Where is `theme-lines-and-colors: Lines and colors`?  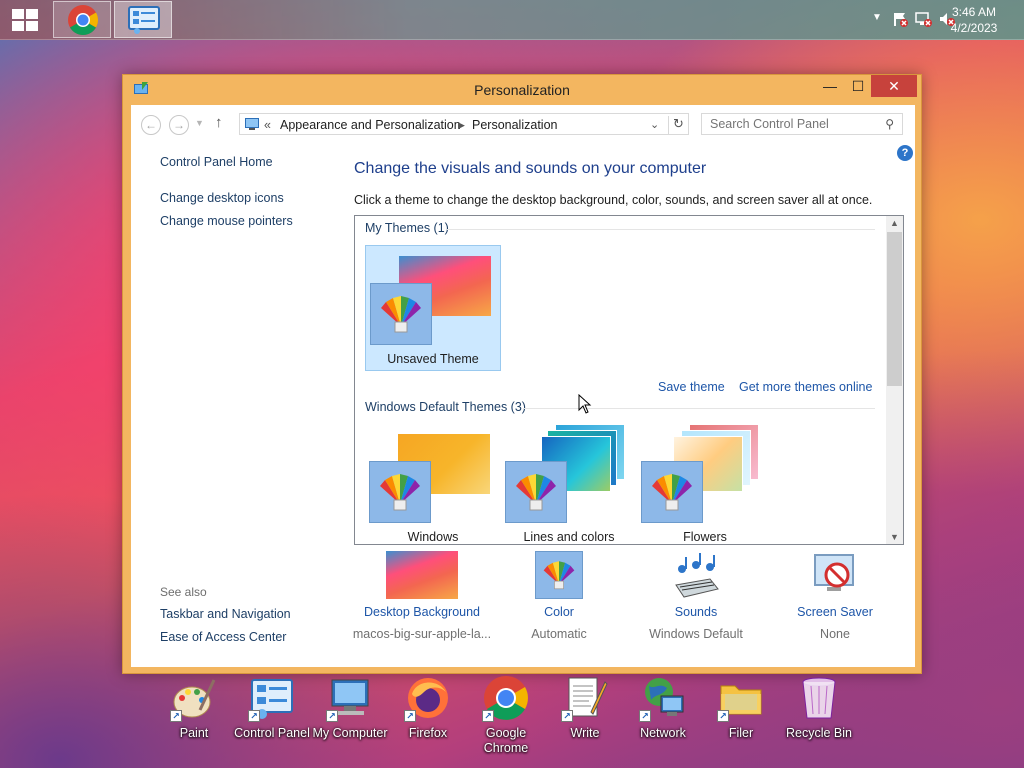 theme-lines-and-colors: Lines and colors is located at coordinates (569, 484).